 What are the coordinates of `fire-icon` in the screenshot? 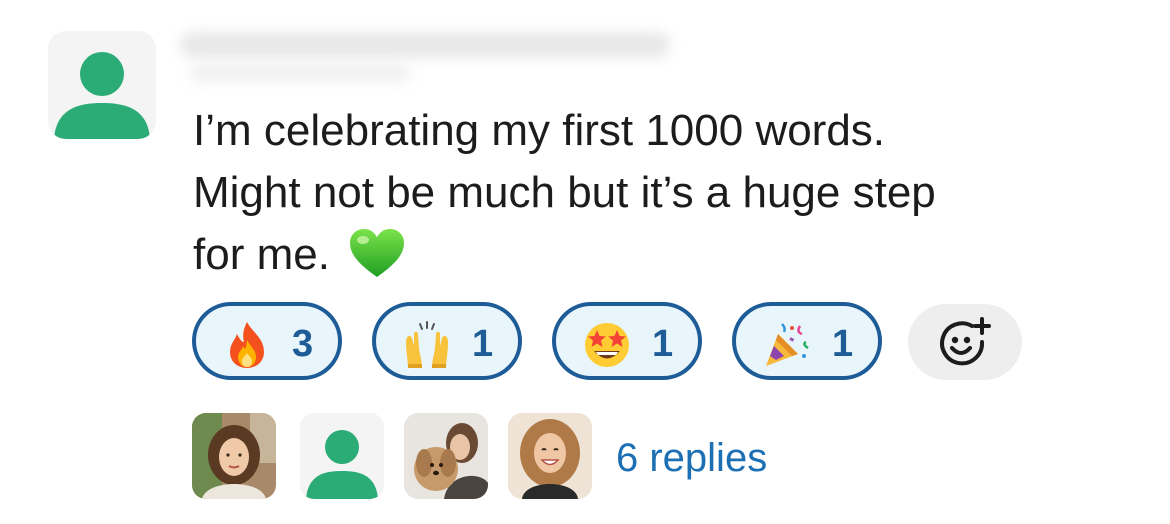 It's located at (247, 345).